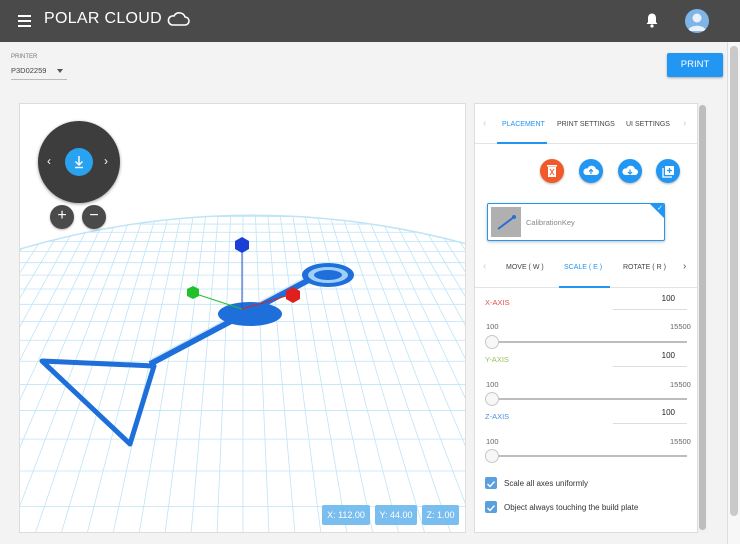 The height and width of the screenshot is (544, 740). I want to click on x-axis-slider, so click(589, 342).